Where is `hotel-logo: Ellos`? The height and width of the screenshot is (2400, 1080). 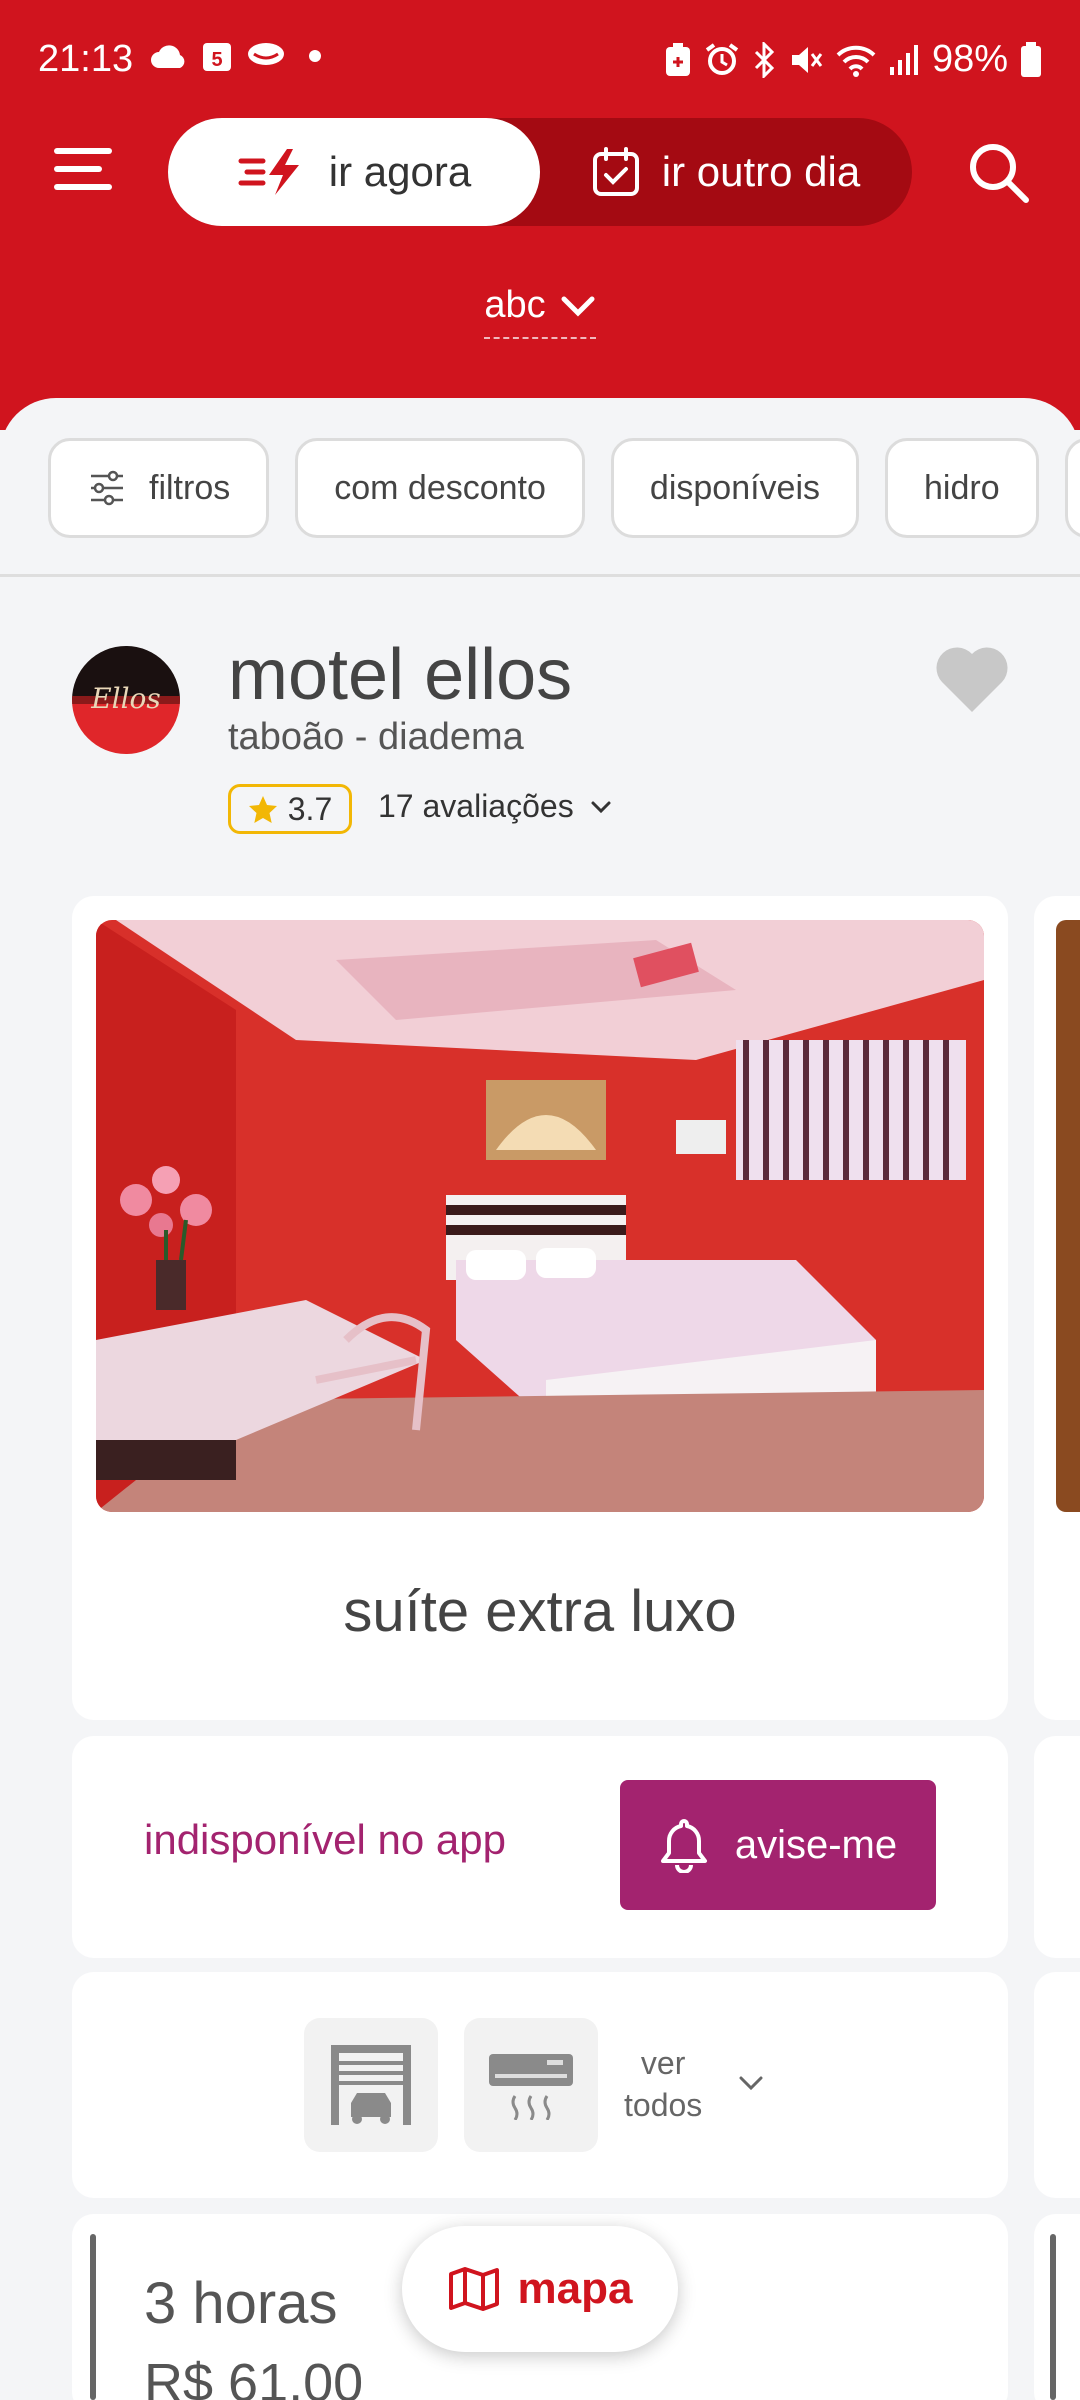
hotel-logo: Ellos is located at coordinates (126, 700).